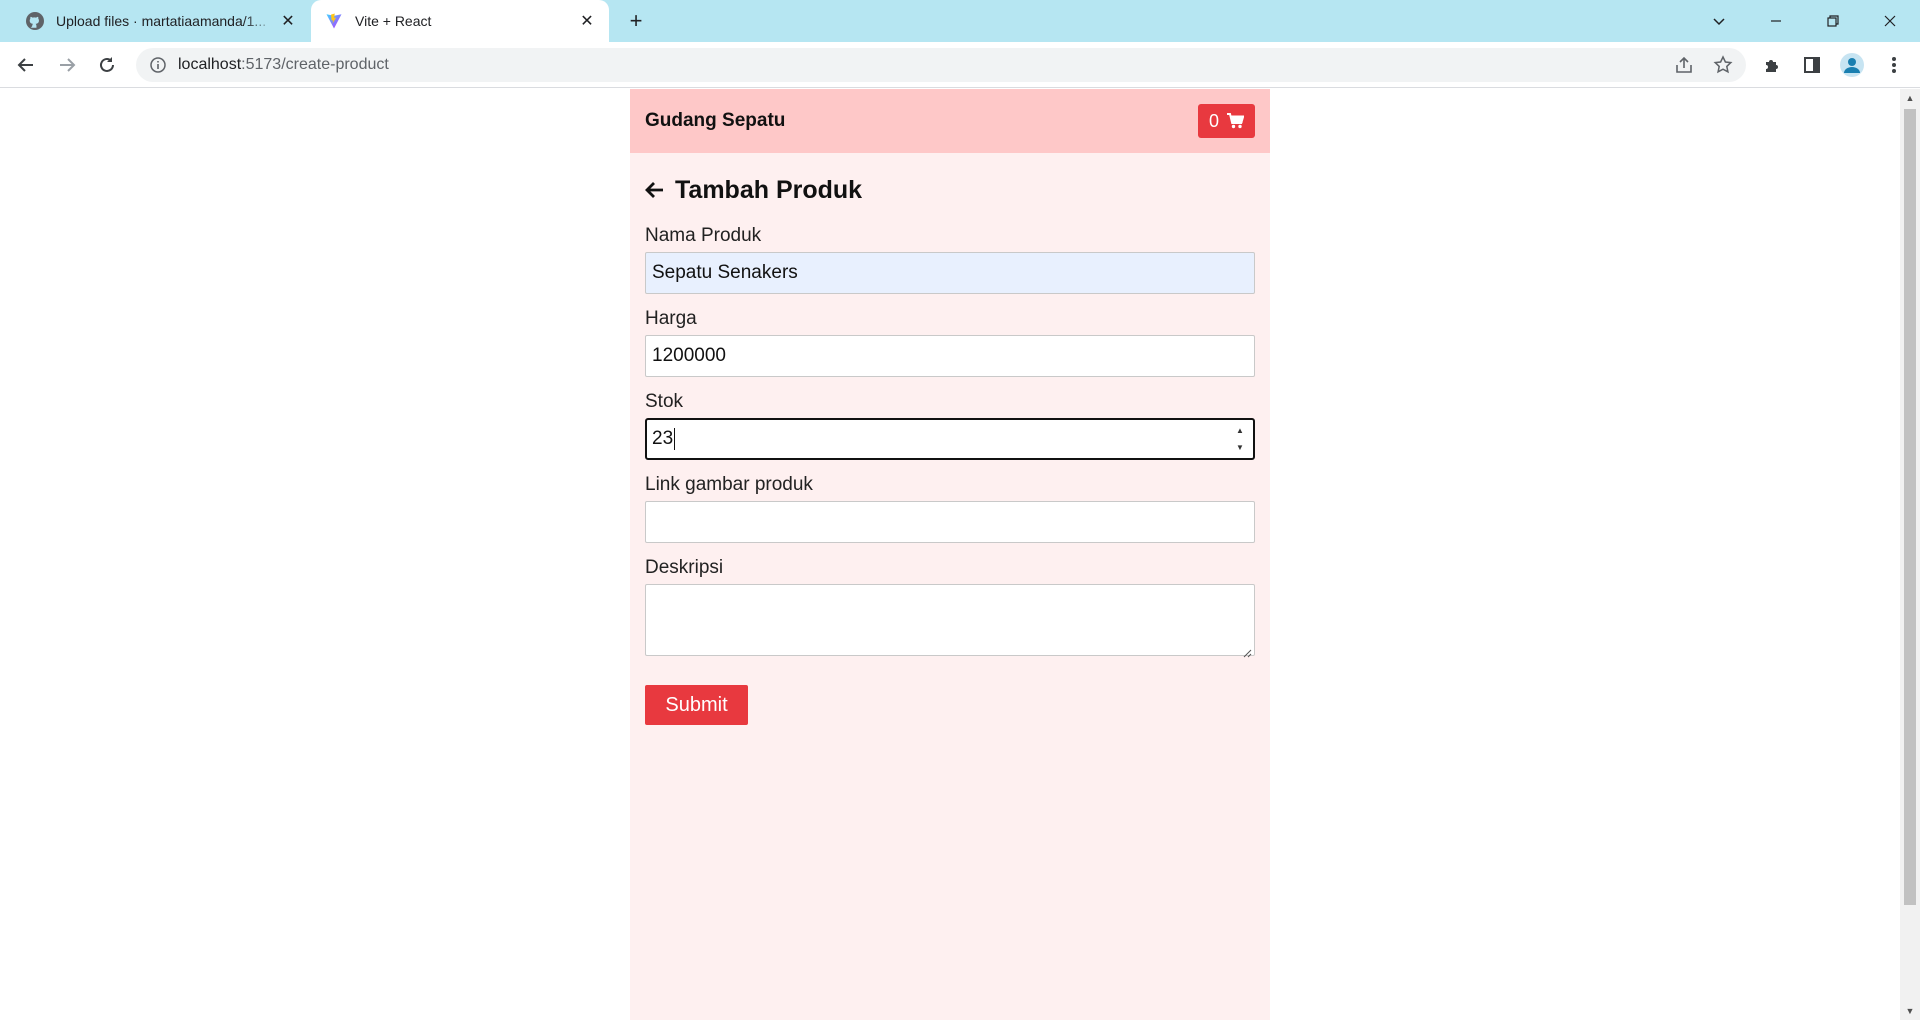 The image size is (1920, 1020). I want to click on site-info-icon, so click(158, 65).